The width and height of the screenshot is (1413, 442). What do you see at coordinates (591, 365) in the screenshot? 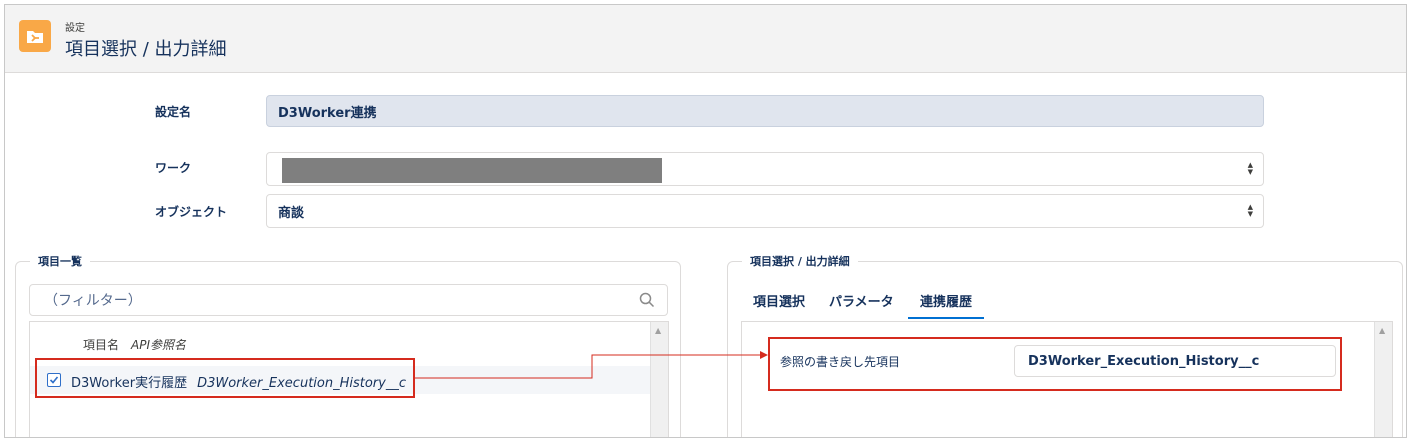
I see `annotation-arrow` at bounding box center [591, 365].